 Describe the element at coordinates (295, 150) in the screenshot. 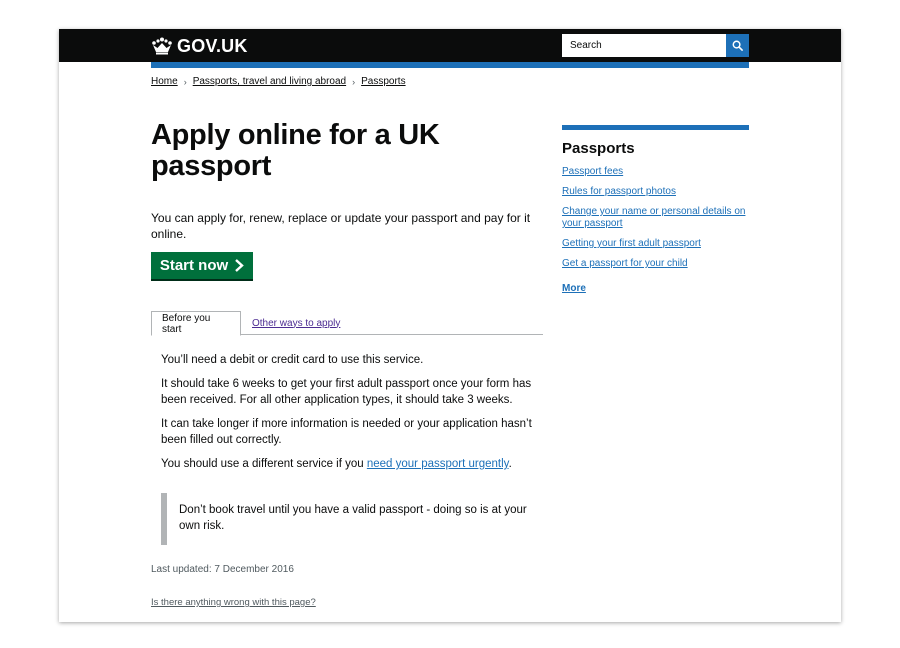

I see `page-title: Apply online for a UK passport` at that location.